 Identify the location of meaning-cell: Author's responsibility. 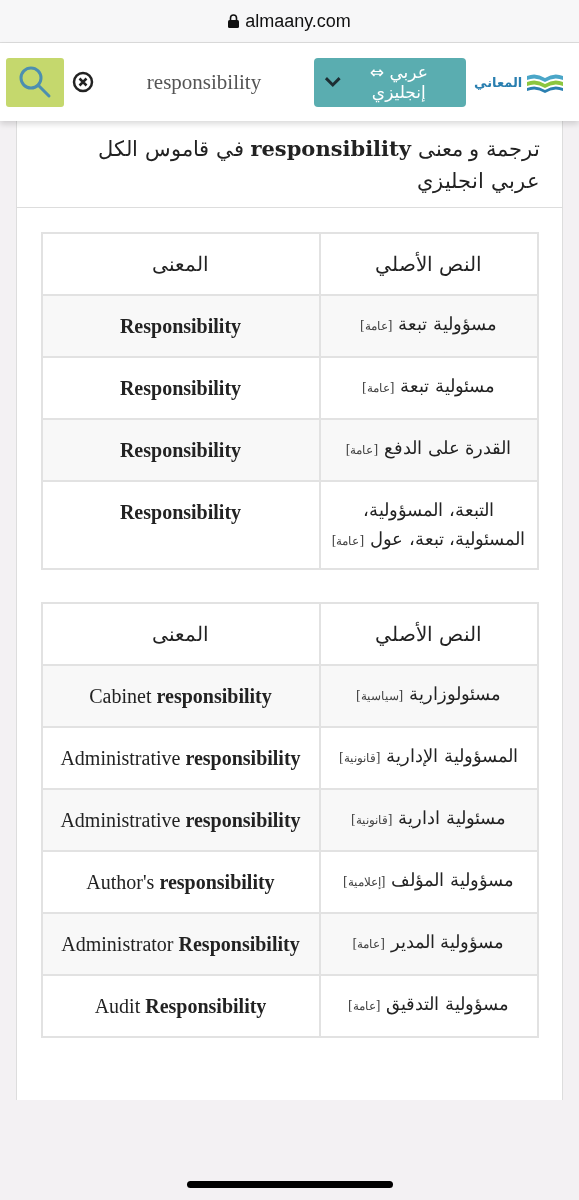
(180, 881).